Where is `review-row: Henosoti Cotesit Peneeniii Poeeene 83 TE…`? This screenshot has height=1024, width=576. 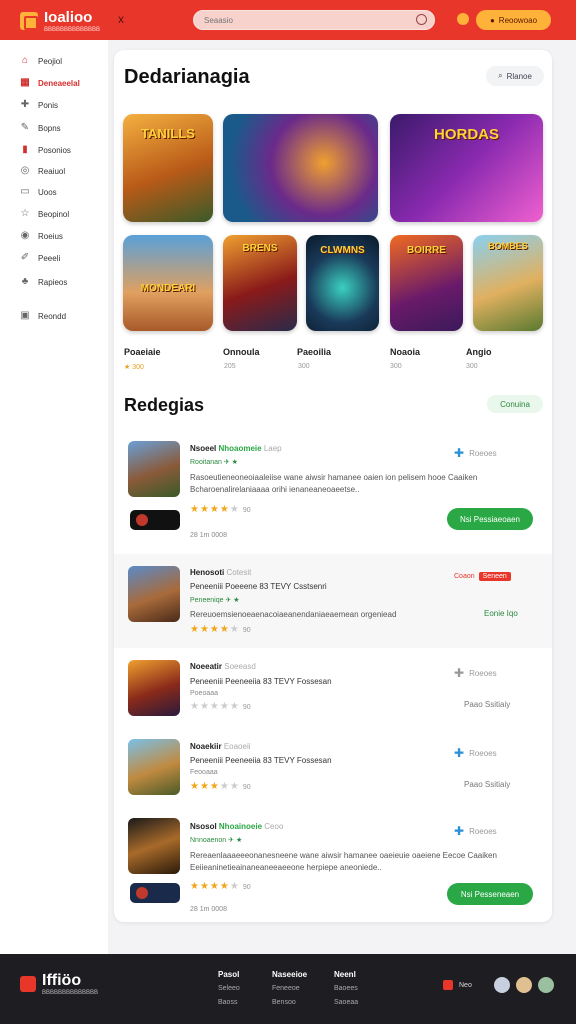 review-row: Henosoti Cotesit Peneeniii Poeeene 83 TE… is located at coordinates (333, 601).